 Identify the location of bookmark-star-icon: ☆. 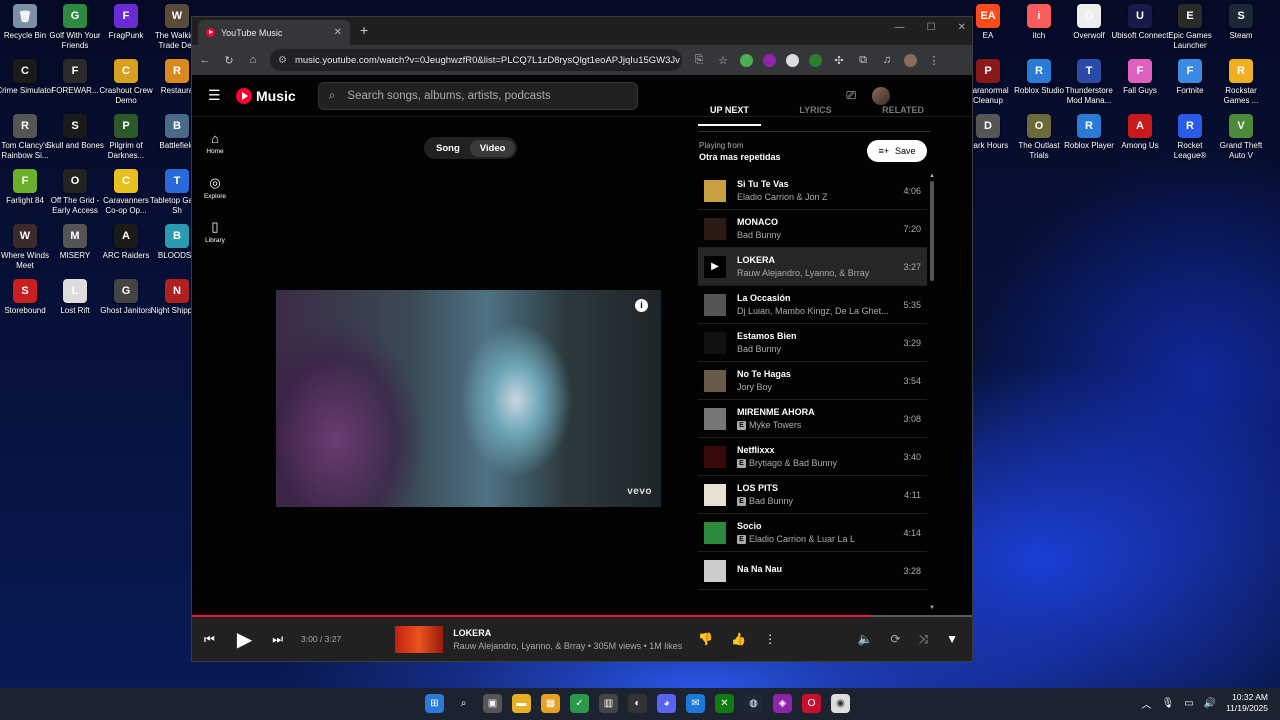
(723, 60).